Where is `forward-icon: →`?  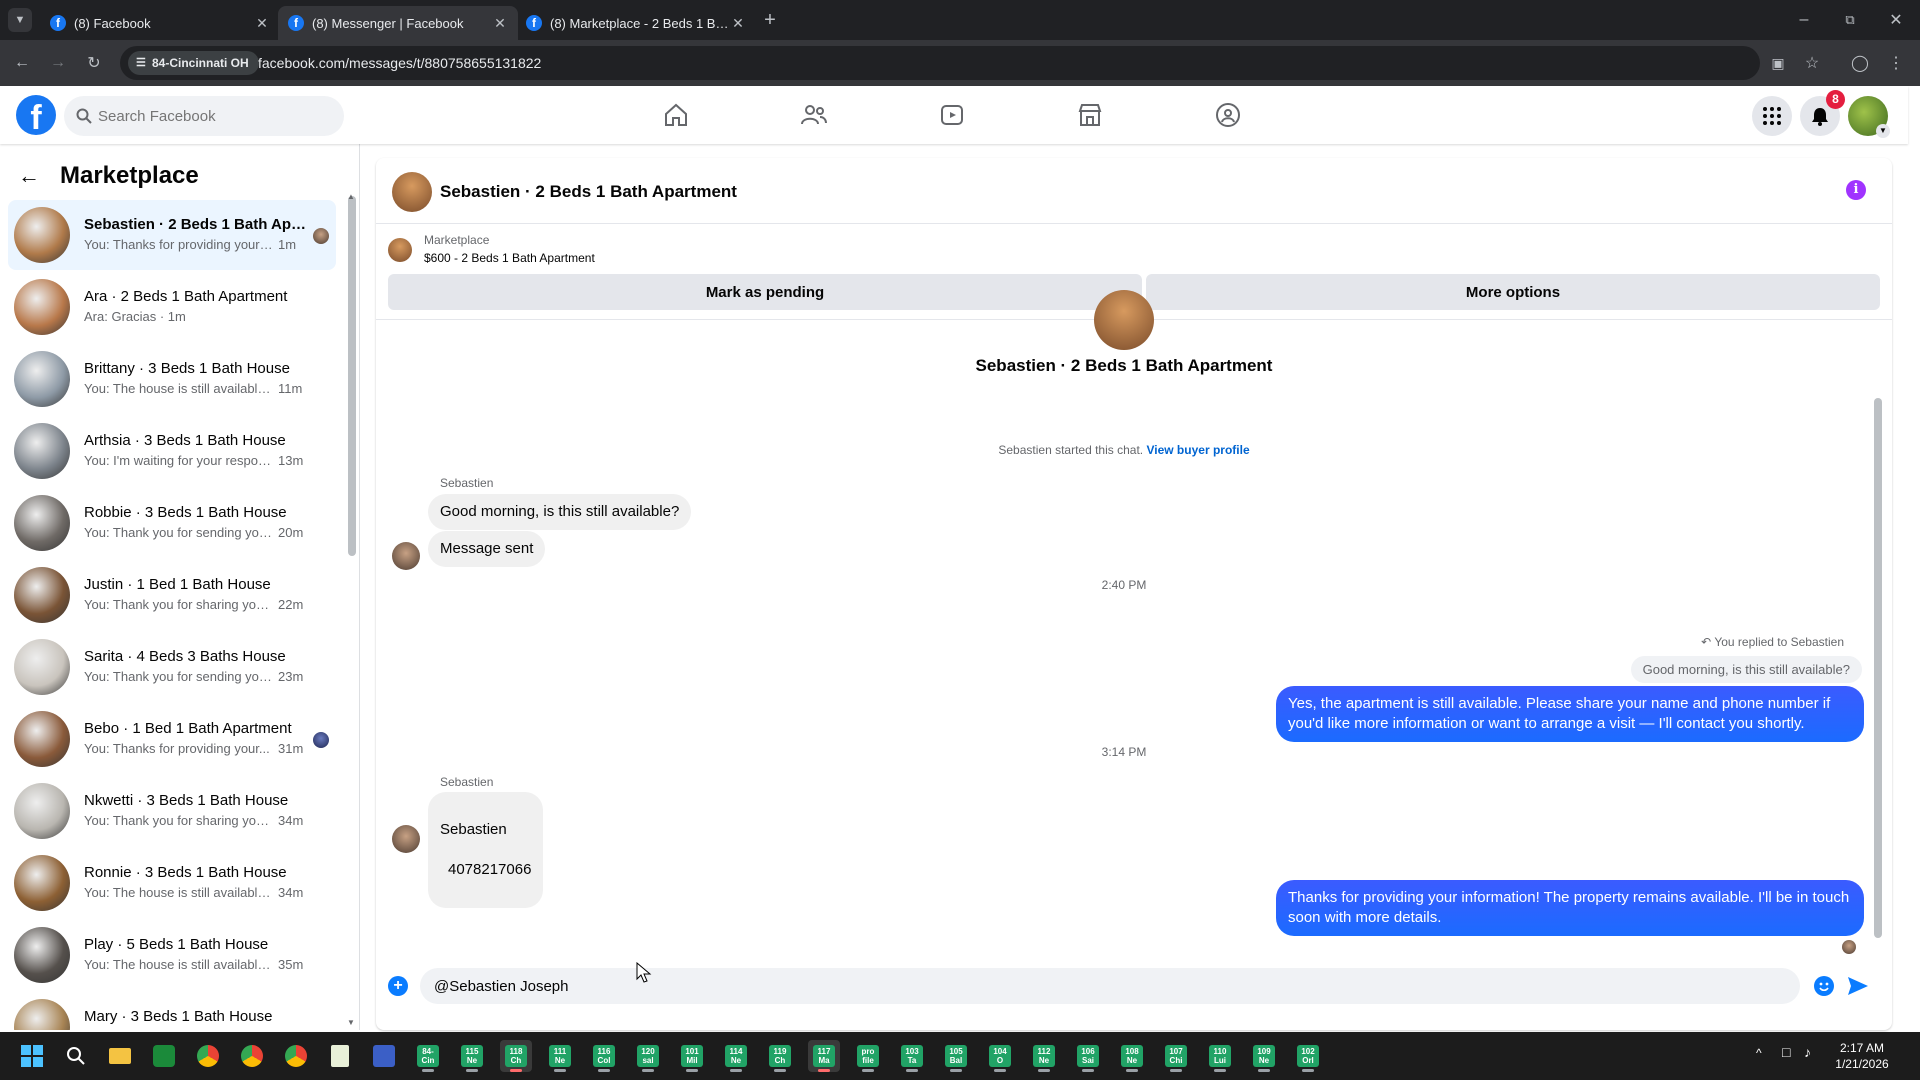
forward-icon: → is located at coordinates (58, 63).